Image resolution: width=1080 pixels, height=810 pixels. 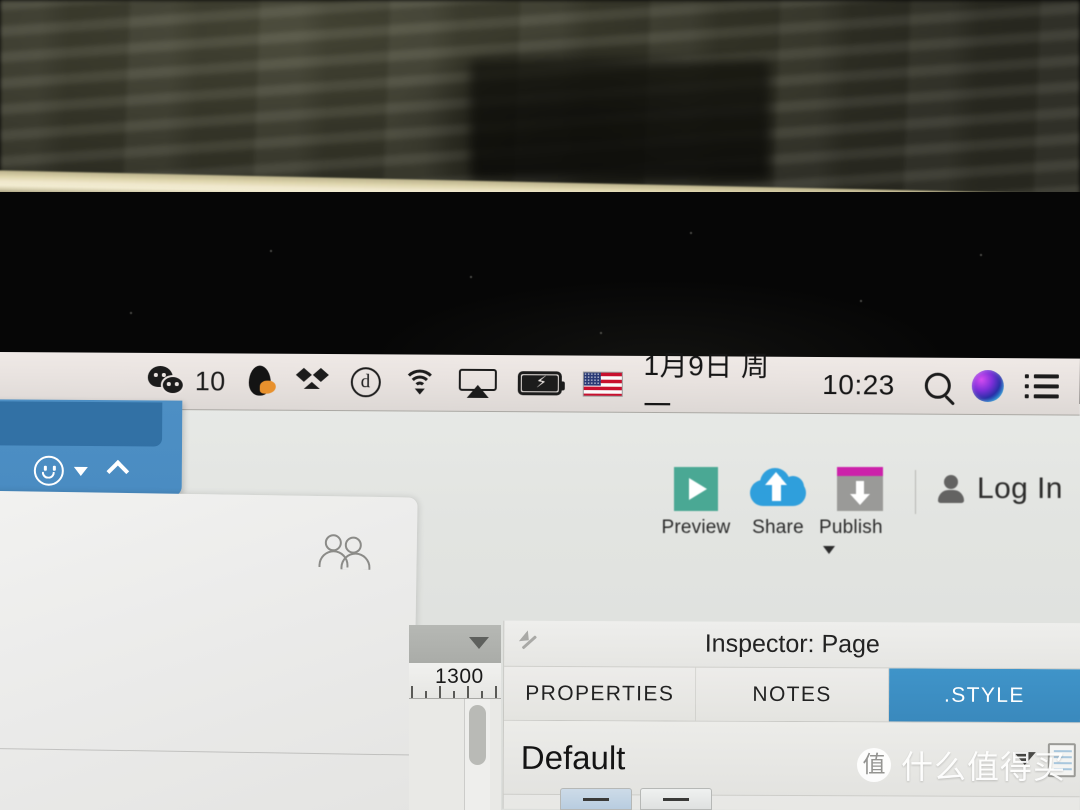 I want to click on circled-d-icon: d, so click(x=365, y=382).